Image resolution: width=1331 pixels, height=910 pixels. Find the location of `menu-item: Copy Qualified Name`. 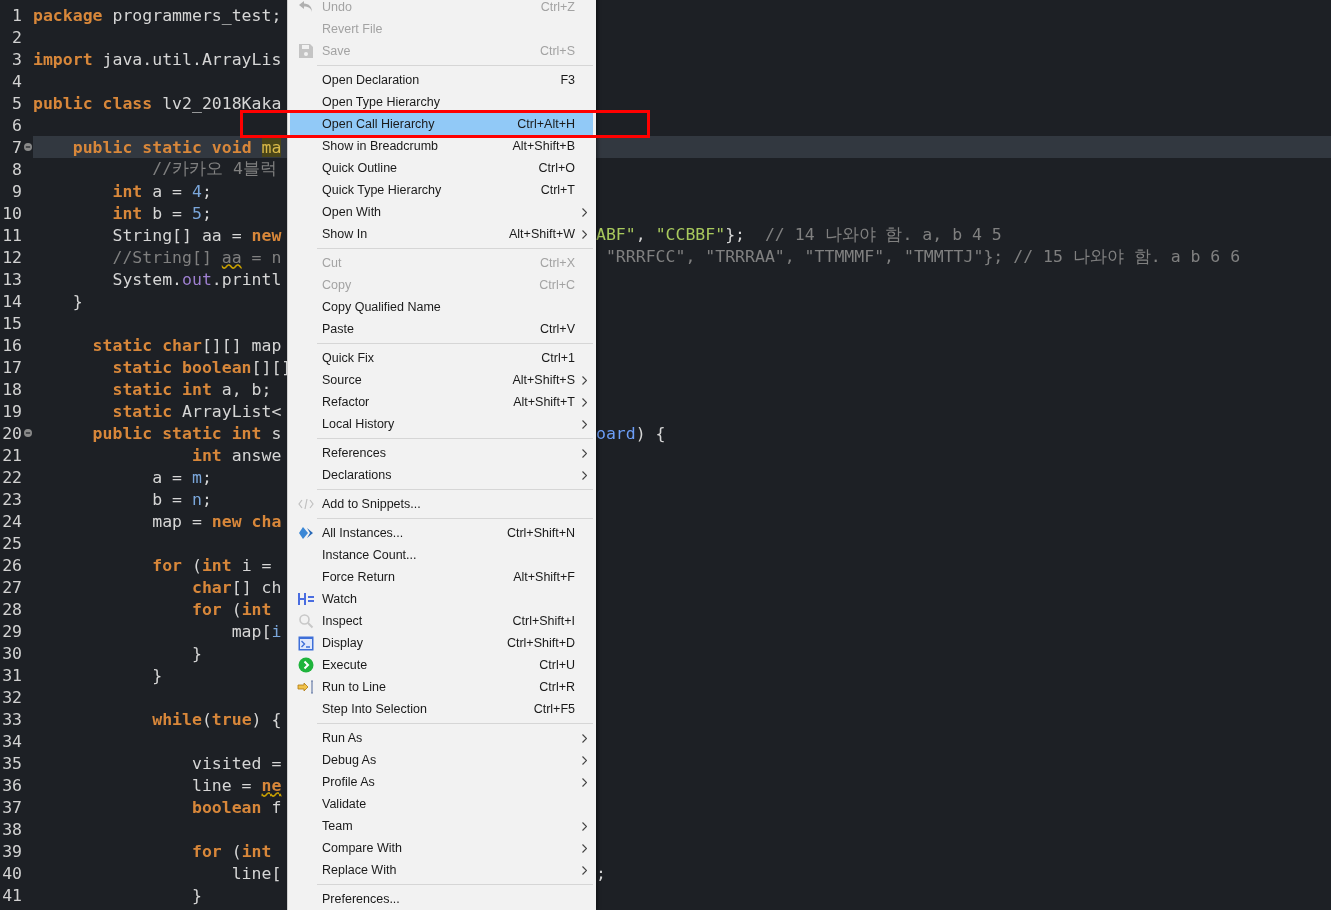

menu-item: Copy Qualified Name is located at coordinates (441, 307).